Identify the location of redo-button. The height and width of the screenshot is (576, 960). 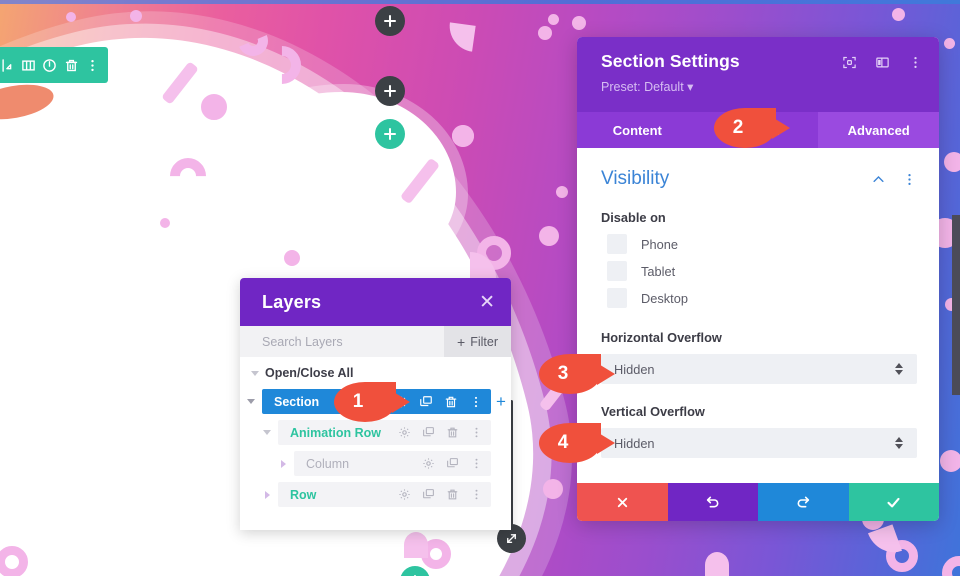
(803, 502).